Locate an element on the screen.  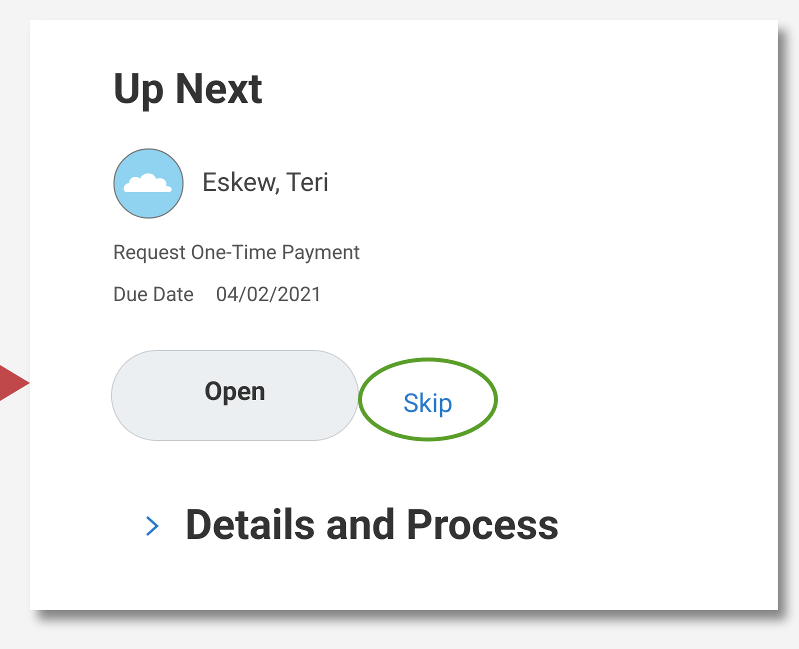
chevron-icon is located at coordinates (152, 526).